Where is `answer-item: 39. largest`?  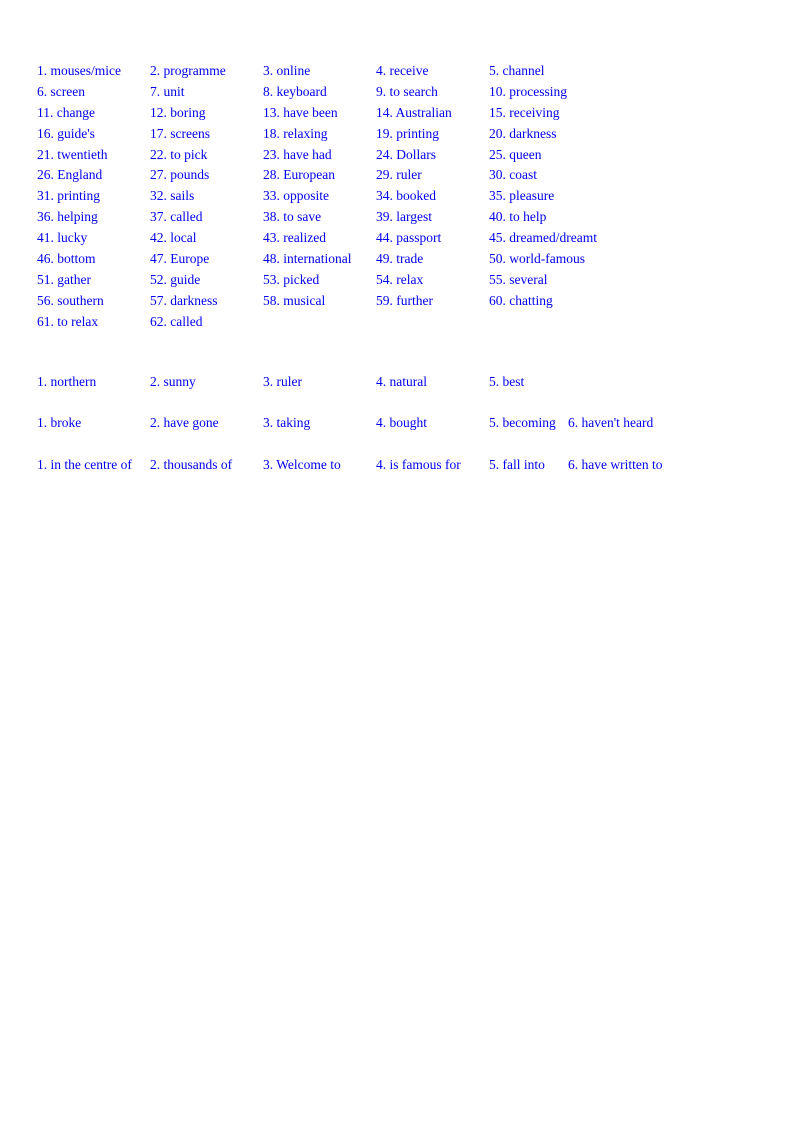
answer-item: 39. largest is located at coordinates (404, 217).